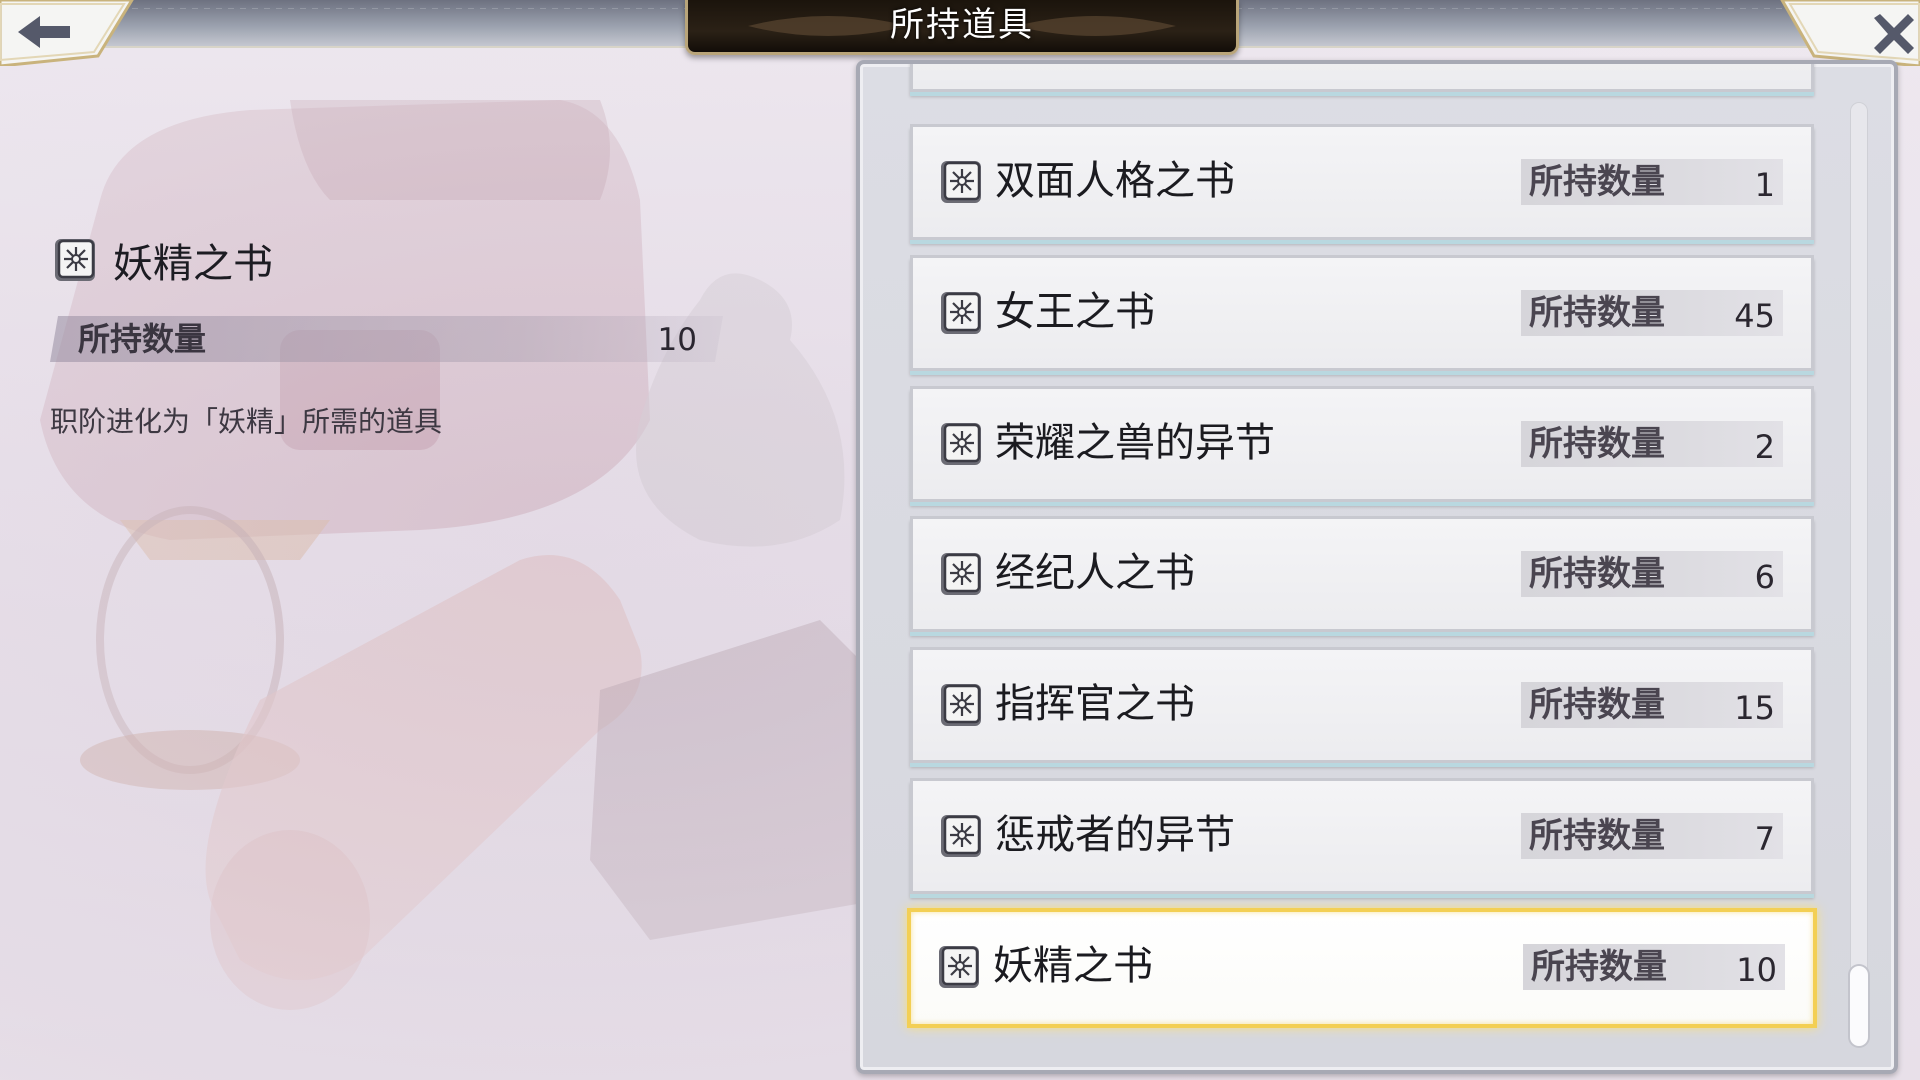 The height and width of the screenshot is (1080, 1920). What do you see at coordinates (1859, 574) in the screenshot?
I see `scrollbar-track` at bounding box center [1859, 574].